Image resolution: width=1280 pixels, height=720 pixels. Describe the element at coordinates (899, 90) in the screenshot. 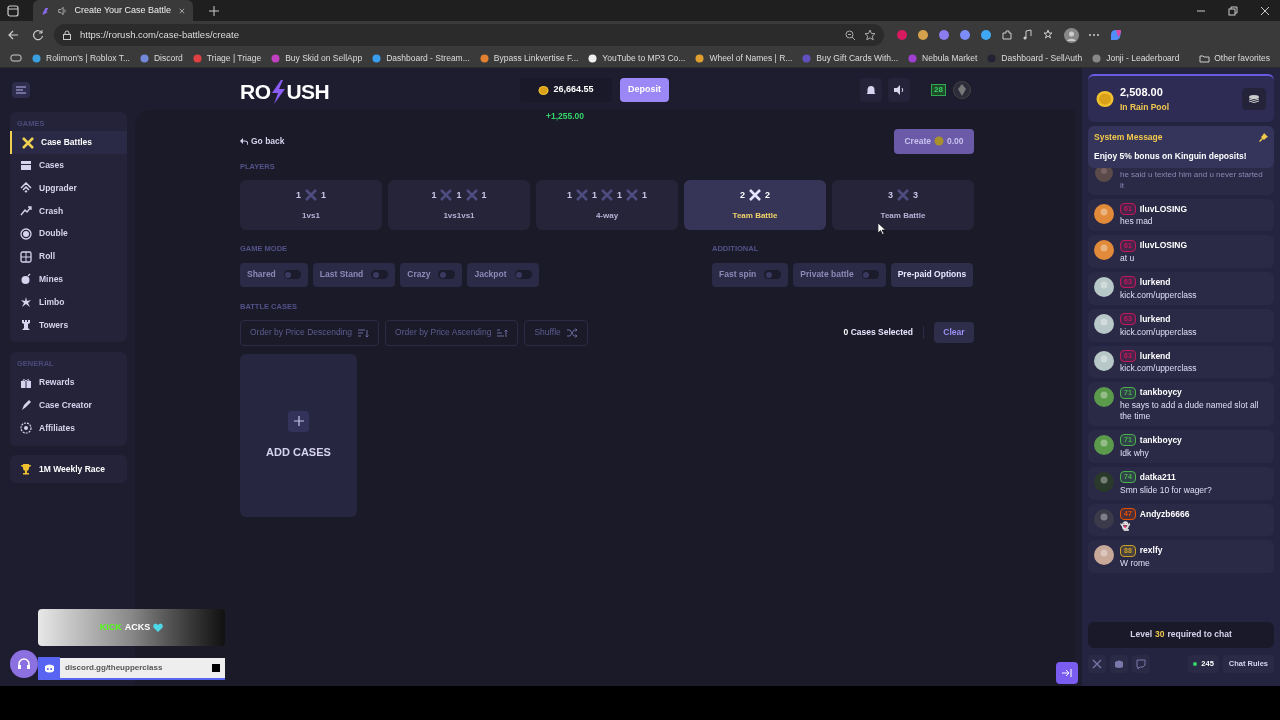

I see `sound-button` at that location.